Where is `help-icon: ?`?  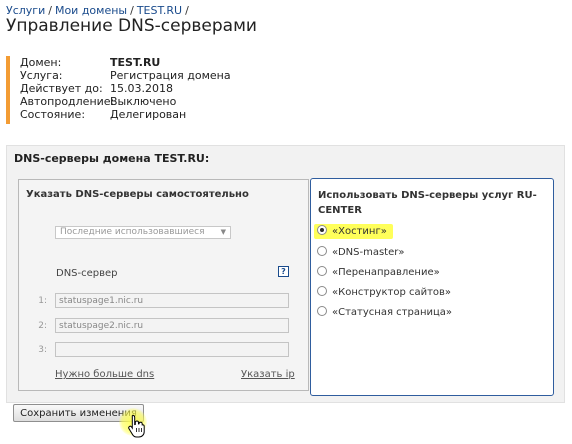 help-icon: ? is located at coordinates (283, 271).